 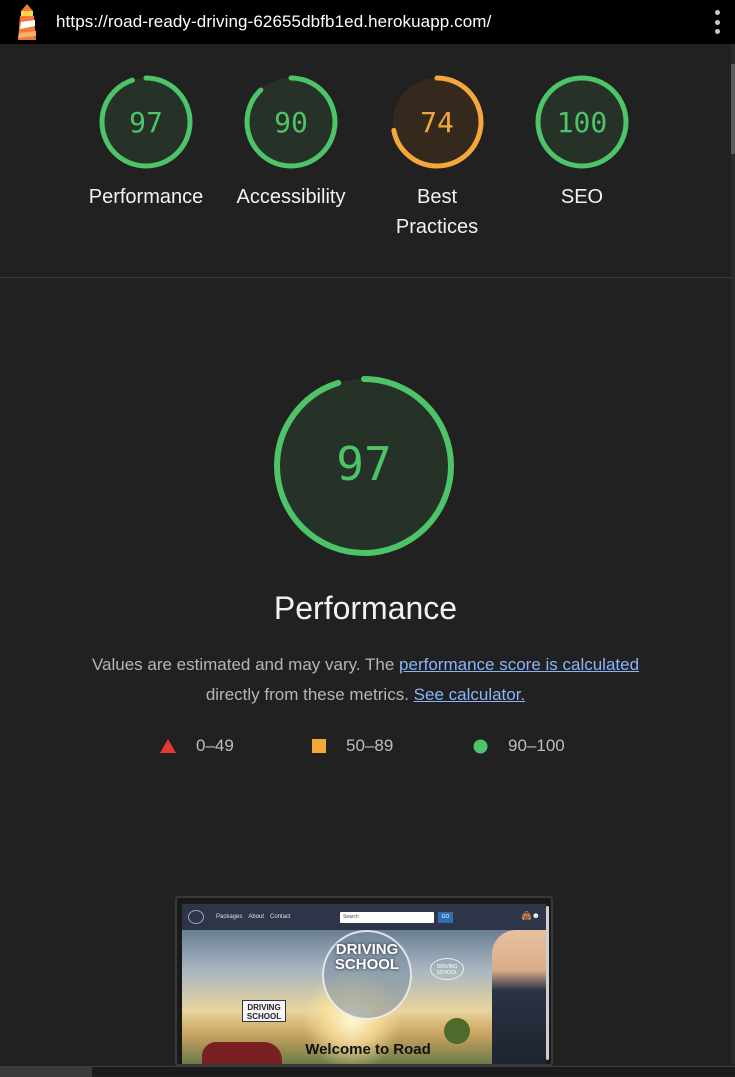 What do you see at coordinates (480, 746) in the screenshot?
I see `circle-icon` at bounding box center [480, 746].